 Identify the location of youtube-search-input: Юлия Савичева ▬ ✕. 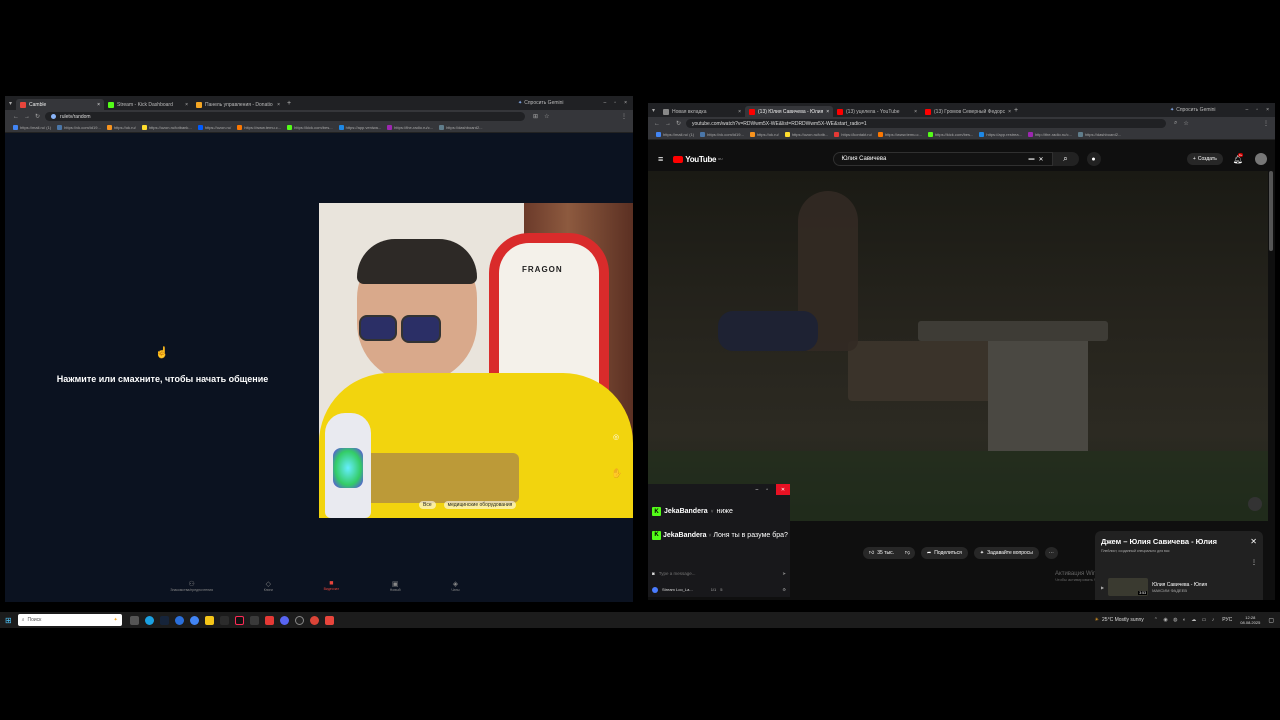
(942, 159).